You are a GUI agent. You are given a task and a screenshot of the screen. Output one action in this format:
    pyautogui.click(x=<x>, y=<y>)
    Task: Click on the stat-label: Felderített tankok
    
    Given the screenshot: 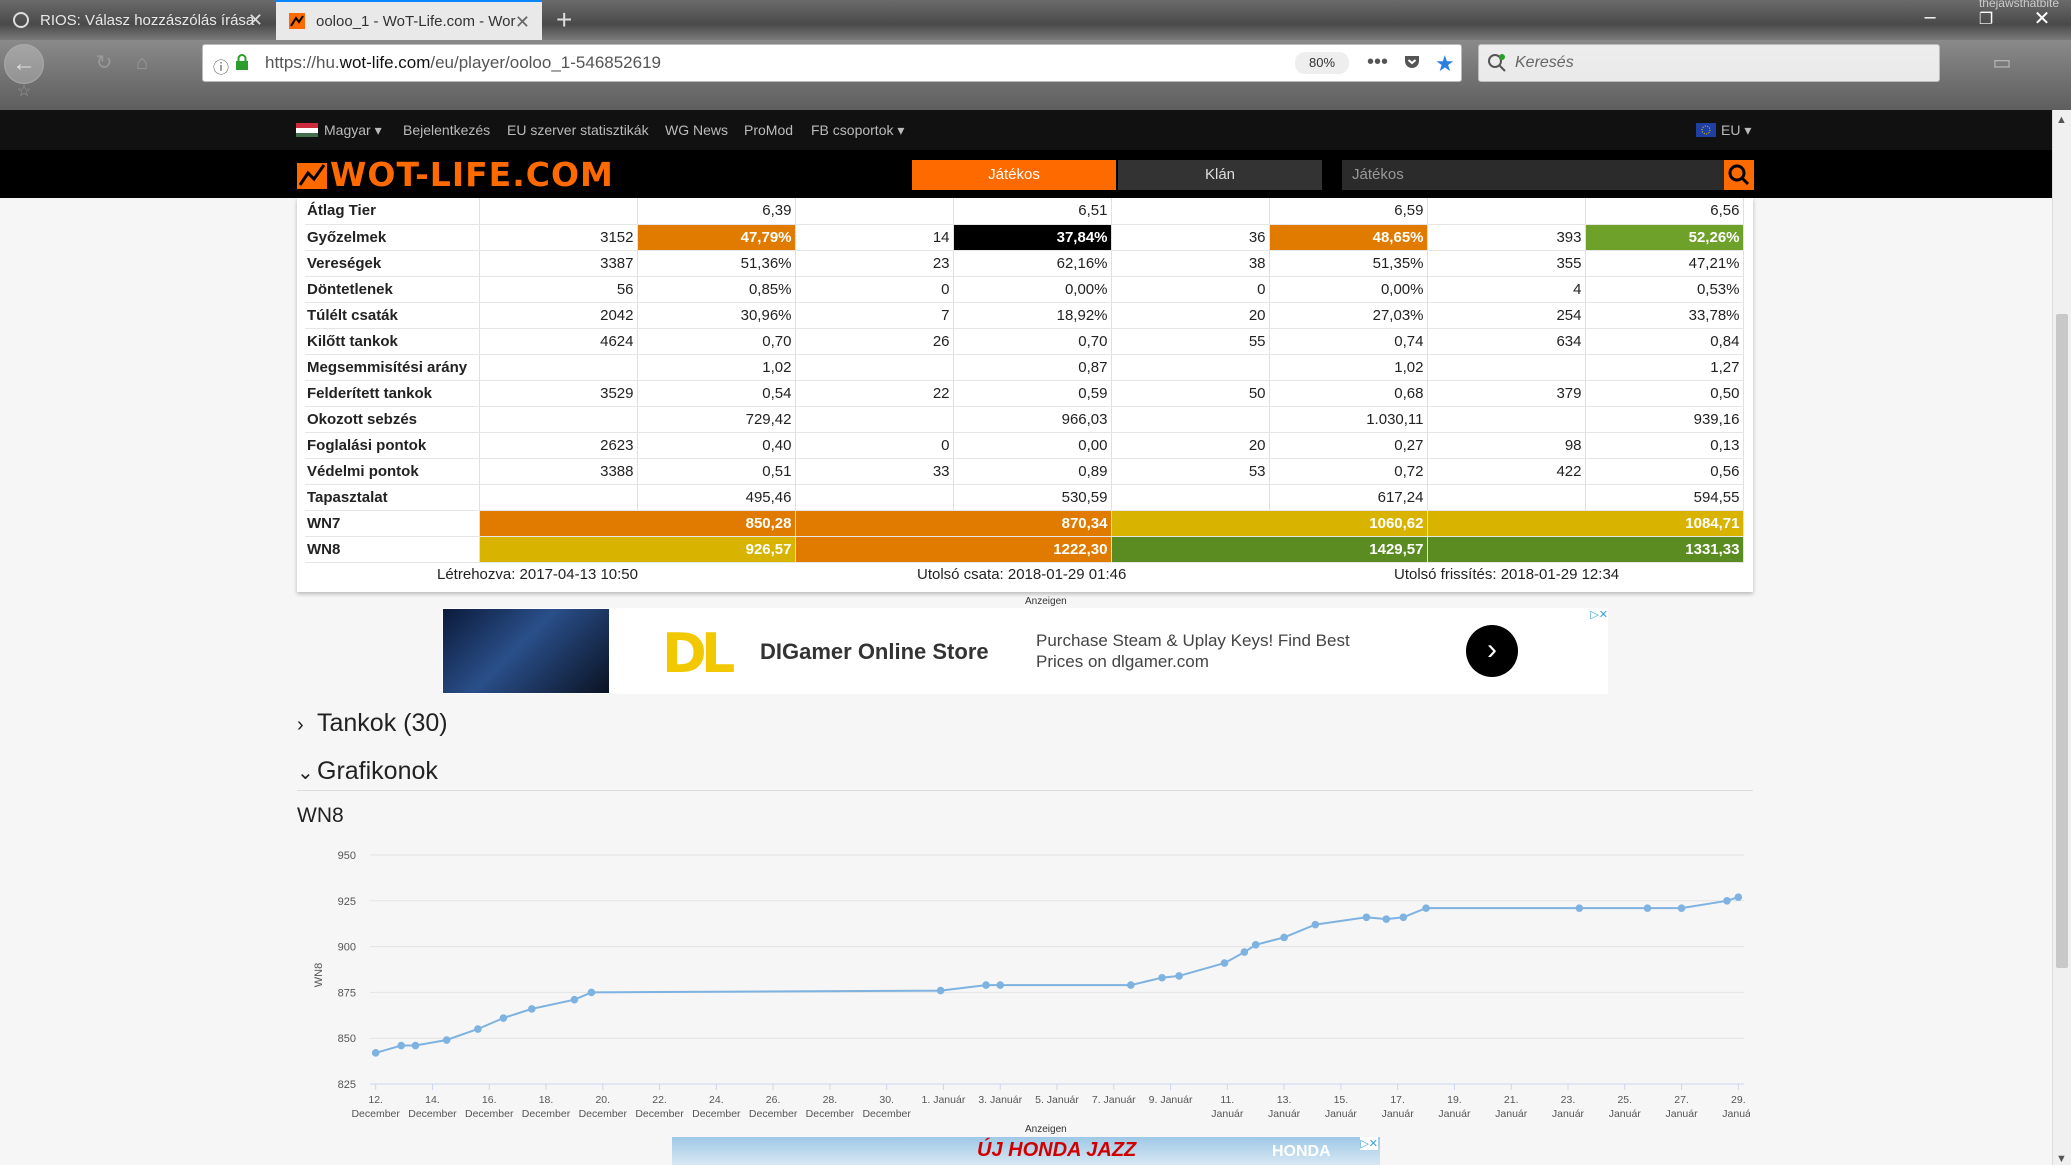 What is the action you would take?
    pyautogui.click(x=392, y=393)
    